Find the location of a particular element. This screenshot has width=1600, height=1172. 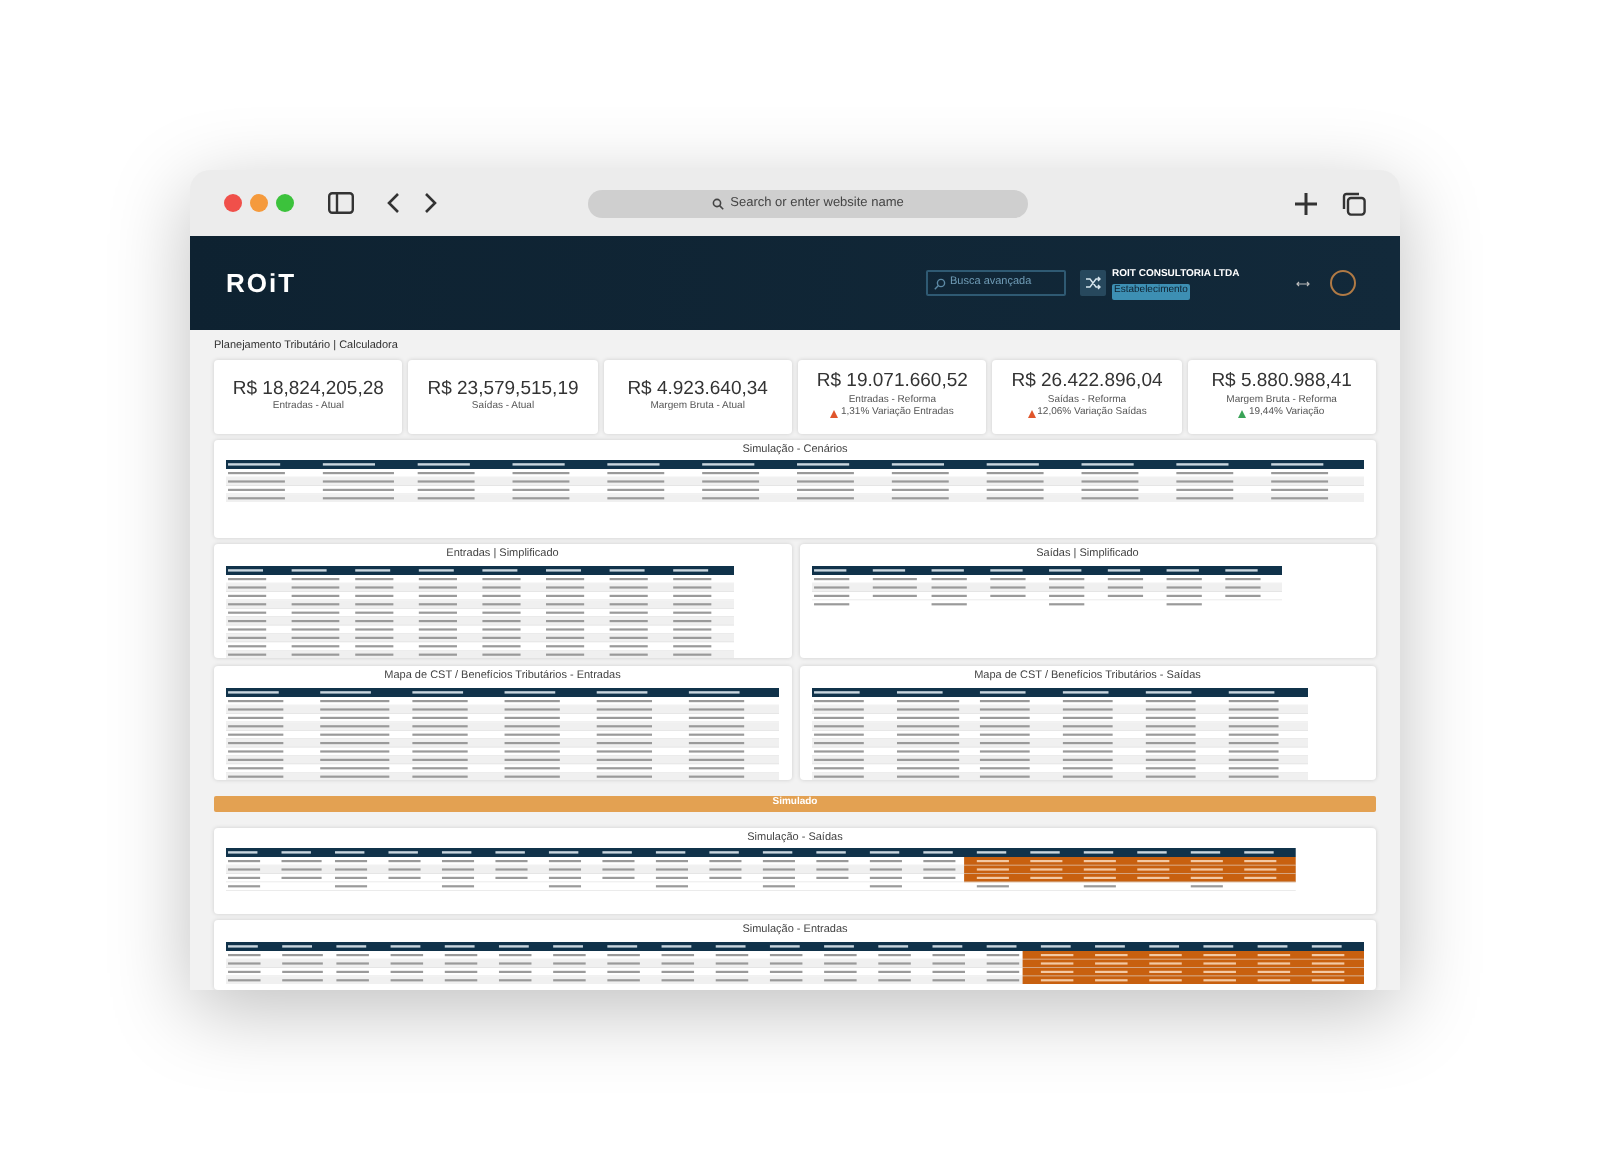

tabs-overview-icon is located at coordinates (1354, 203).